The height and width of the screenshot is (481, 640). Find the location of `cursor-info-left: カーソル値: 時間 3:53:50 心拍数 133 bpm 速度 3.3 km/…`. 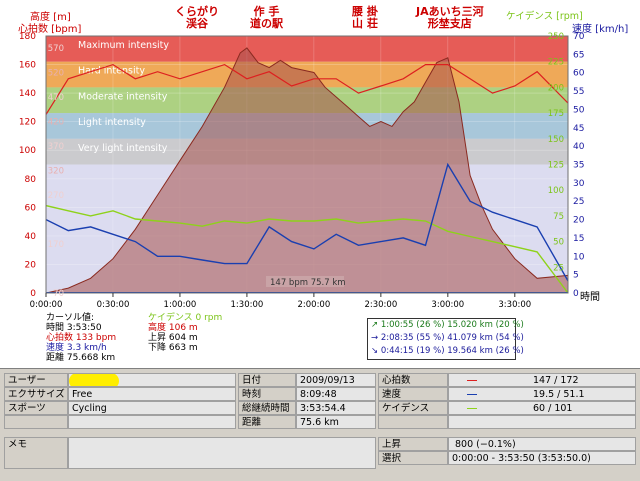

cursor-info-left: カーソル値: 時間 3:53:50 心拍数 133 bpm 速度 3.3 km/… is located at coordinates (81, 338).